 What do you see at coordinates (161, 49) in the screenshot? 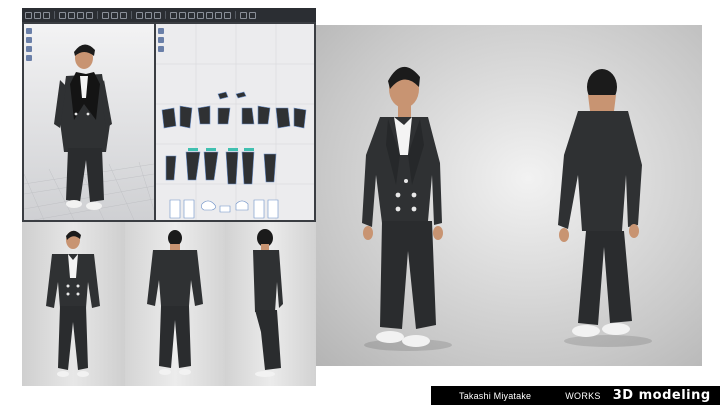
I see `grid-display-icon` at bounding box center [161, 49].